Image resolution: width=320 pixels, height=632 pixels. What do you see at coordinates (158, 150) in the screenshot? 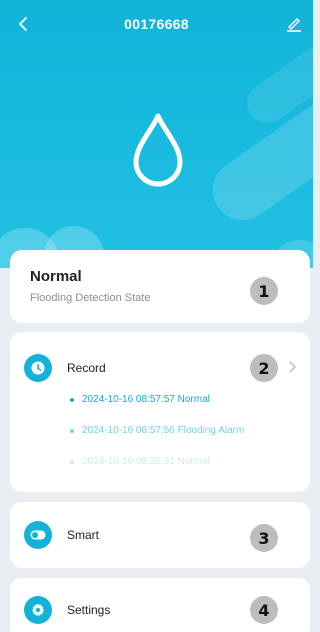
I see `water-drop-icon` at bounding box center [158, 150].